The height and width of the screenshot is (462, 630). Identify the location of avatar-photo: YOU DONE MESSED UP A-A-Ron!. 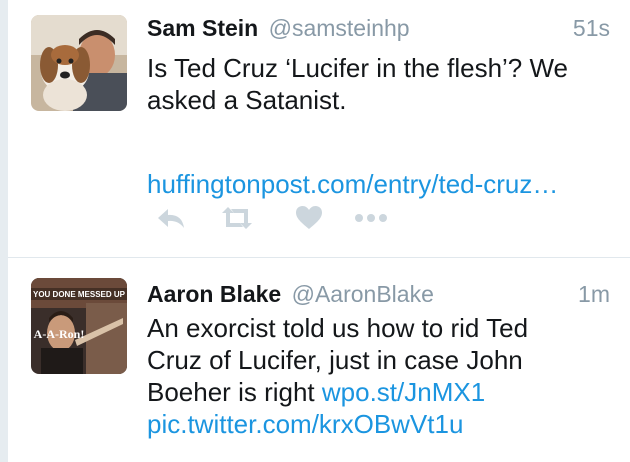
(79, 326).